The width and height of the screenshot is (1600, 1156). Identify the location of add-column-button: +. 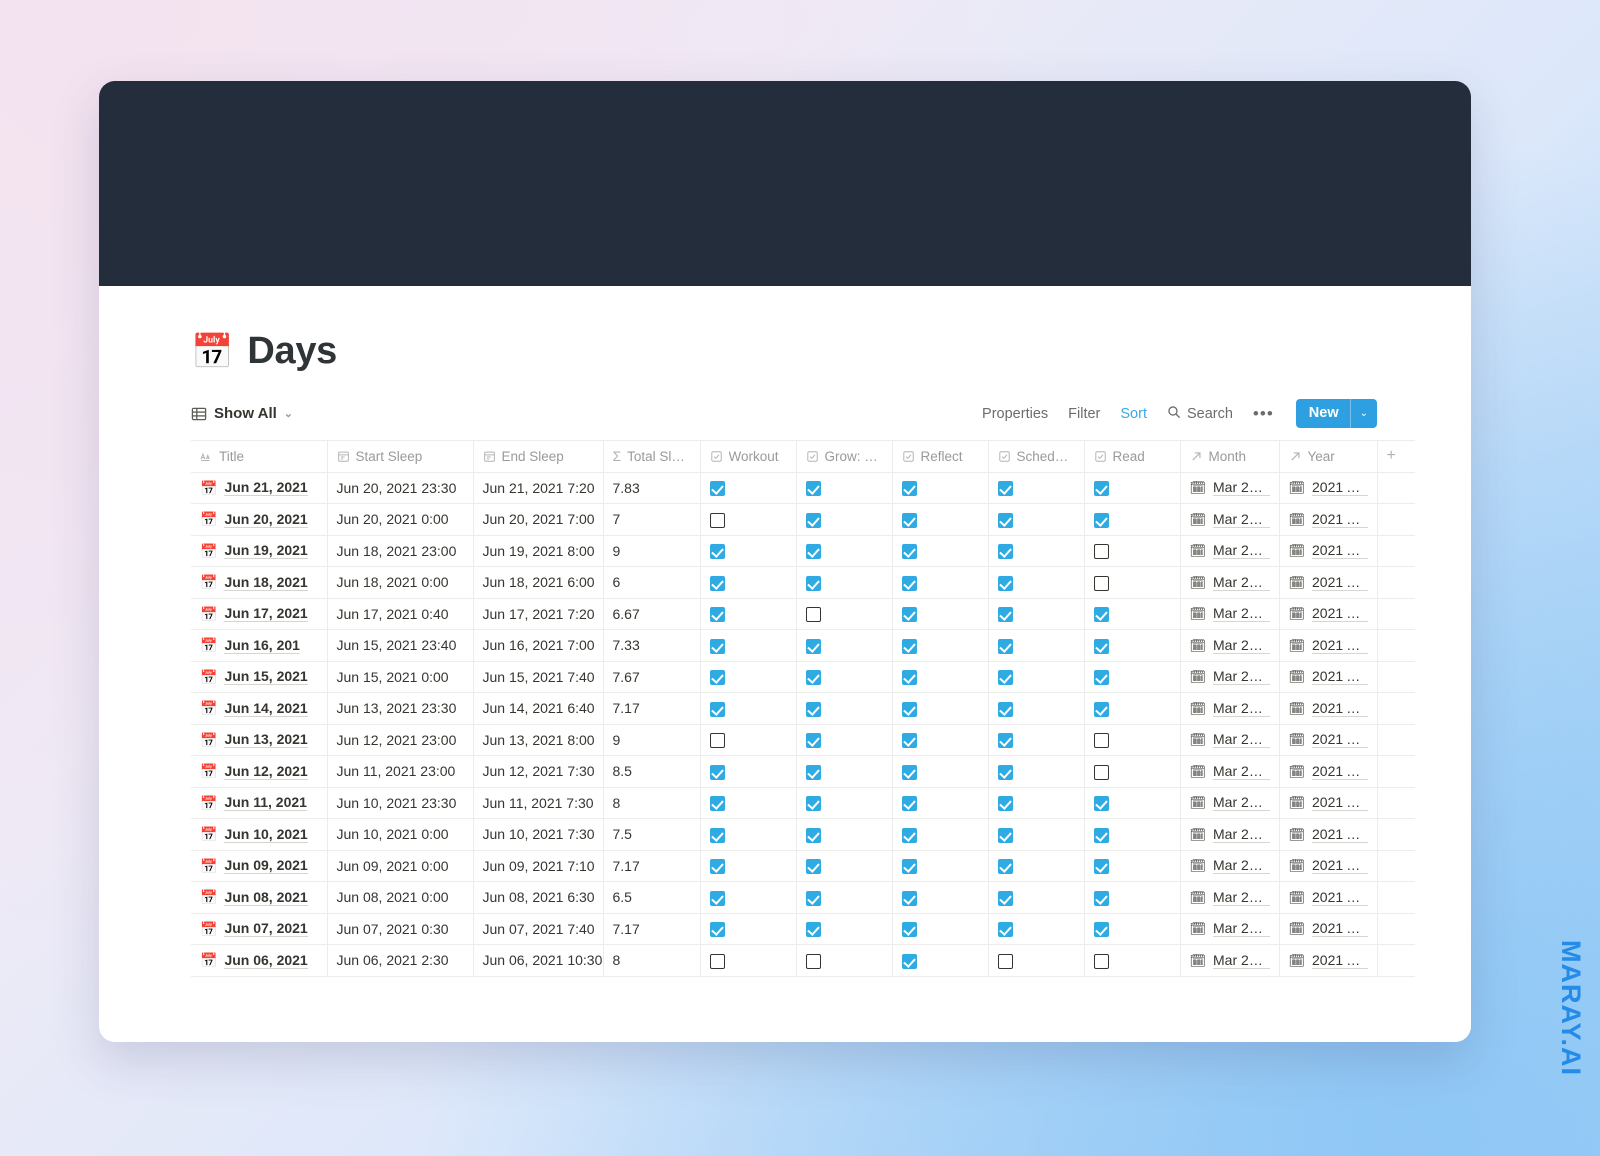
(1396, 456).